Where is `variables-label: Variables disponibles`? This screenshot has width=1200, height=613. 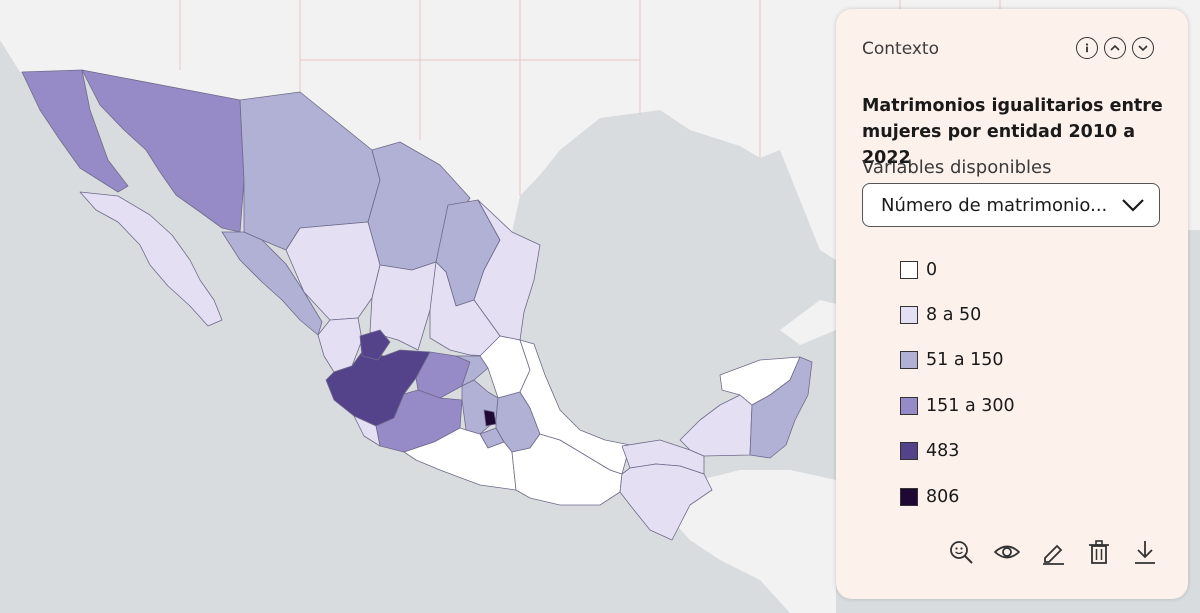
variables-label: Variables disponibles is located at coordinates (957, 167).